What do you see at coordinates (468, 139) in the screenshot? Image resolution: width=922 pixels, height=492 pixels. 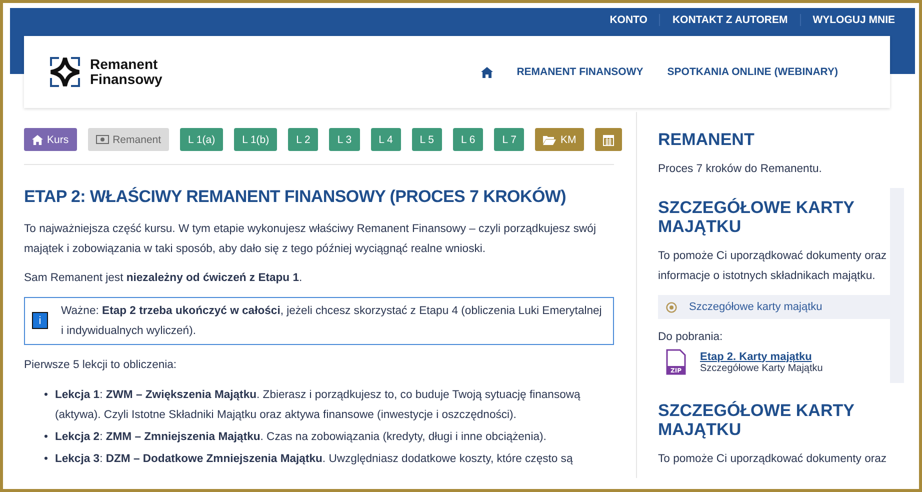 I see `course-nav-button: L 6` at bounding box center [468, 139].